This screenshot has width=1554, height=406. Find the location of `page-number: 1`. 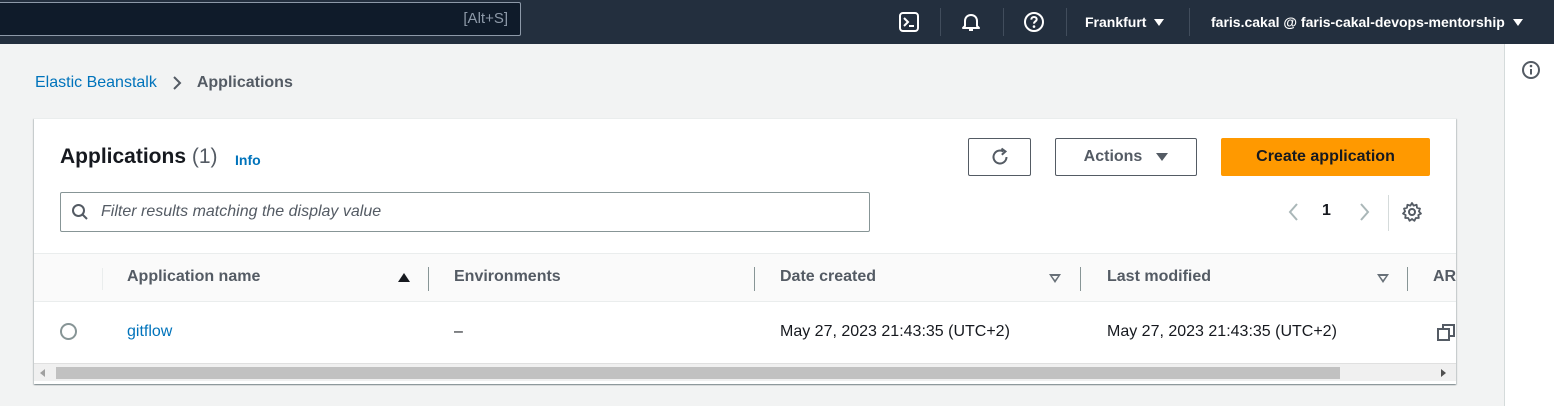

page-number: 1 is located at coordinates (1326, 211).